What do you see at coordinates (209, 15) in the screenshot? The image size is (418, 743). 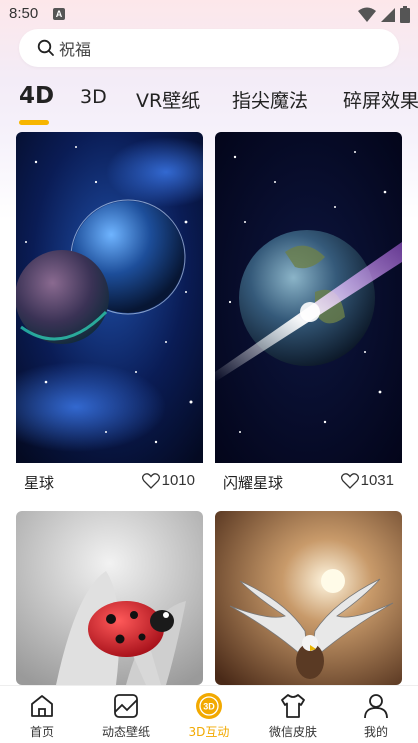 I see `status-bar: 8:50 A` at bounding box center [209, 15].